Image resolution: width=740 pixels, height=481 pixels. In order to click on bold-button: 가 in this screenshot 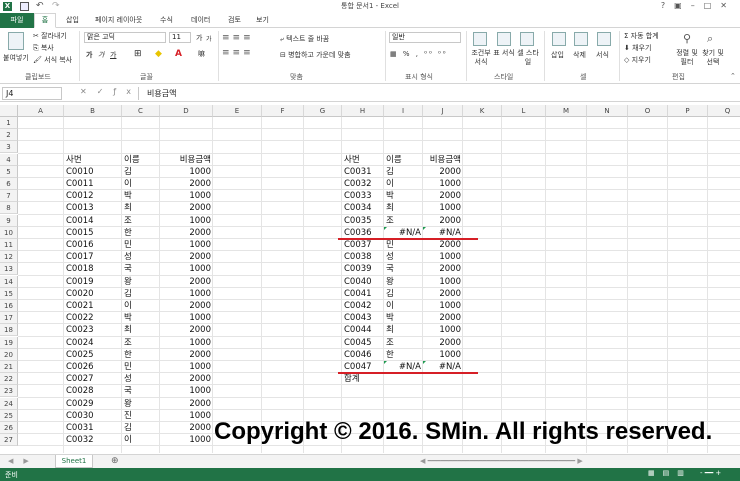, I will do `click(89, 55)`.